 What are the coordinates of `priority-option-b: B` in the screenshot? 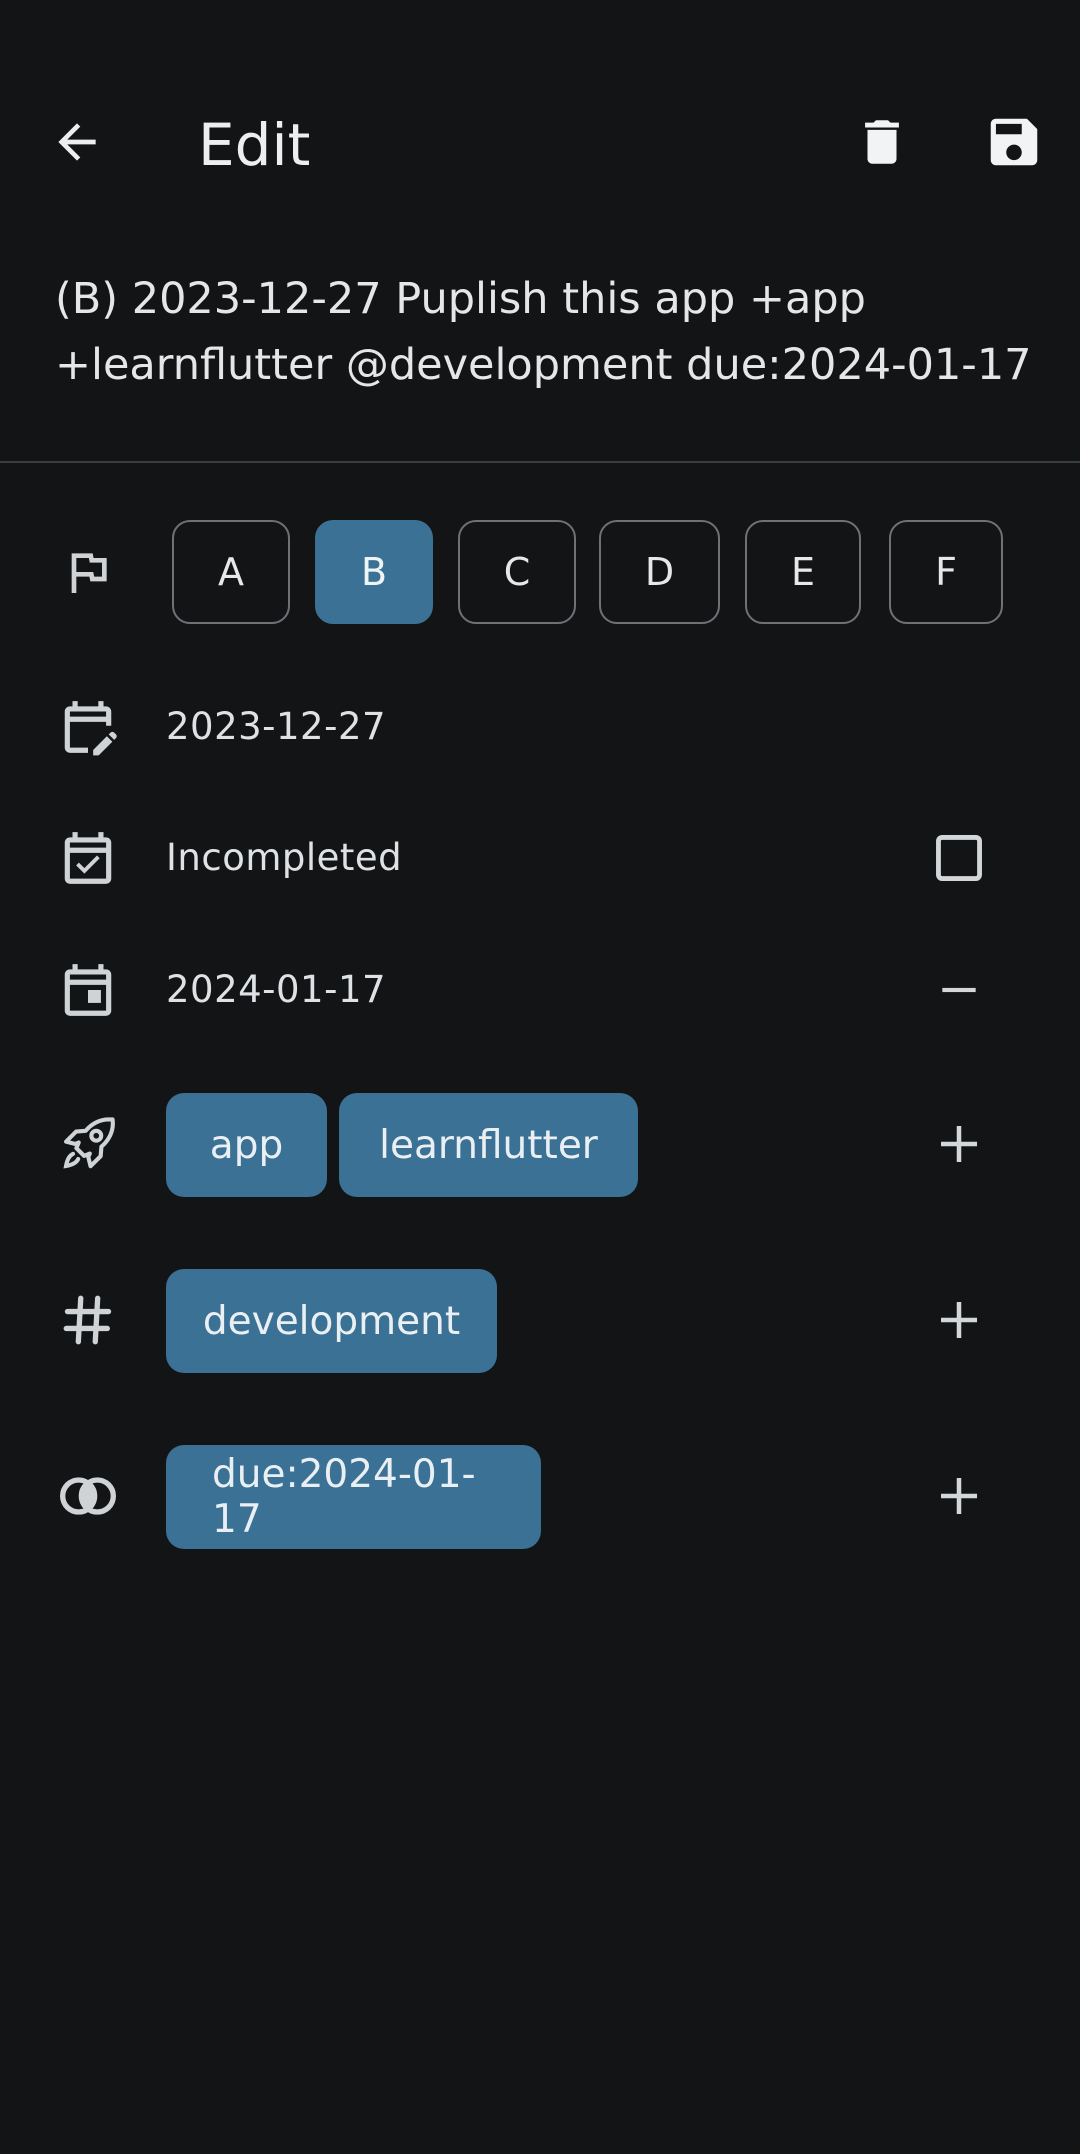 It's located at (374, 572).